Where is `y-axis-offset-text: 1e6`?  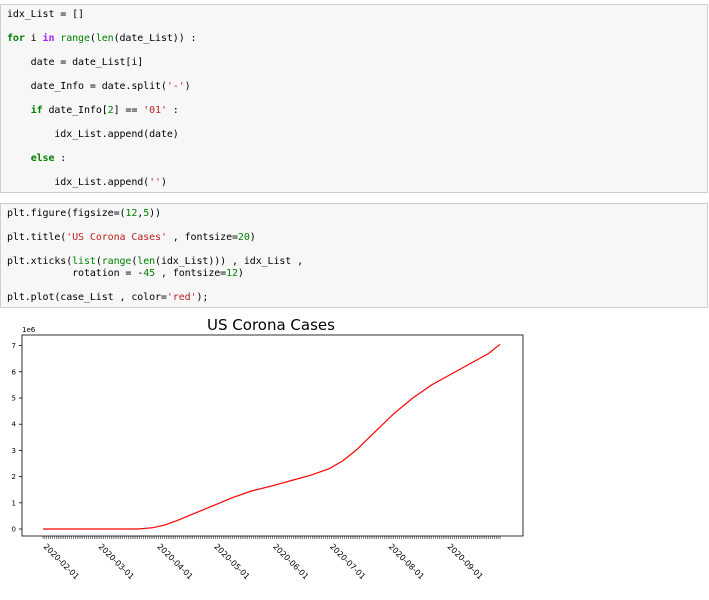
y-axis-offset-text: 1e6 is located at coordinates (29, 330).